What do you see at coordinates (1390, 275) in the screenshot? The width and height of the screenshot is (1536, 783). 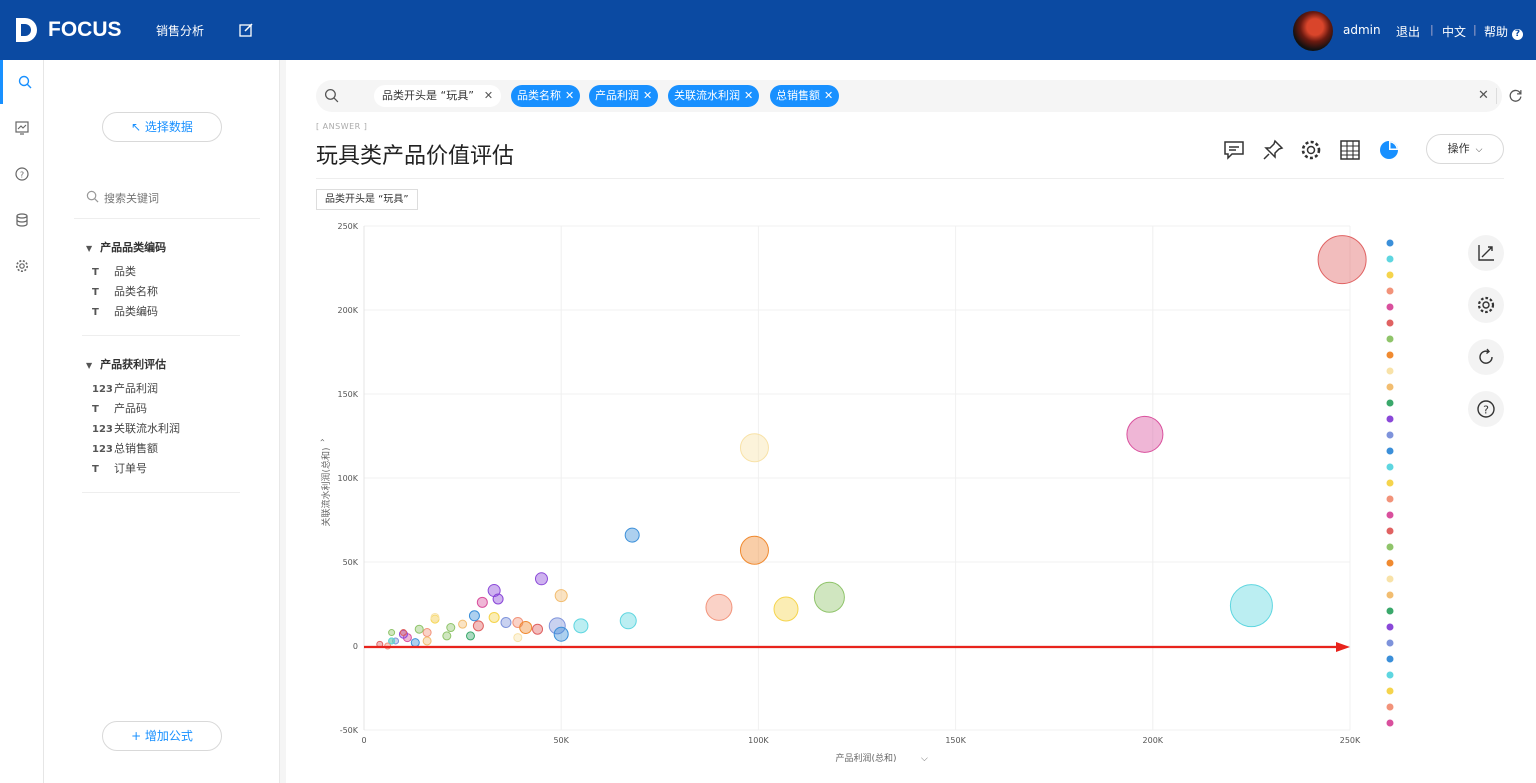 I see `legend-swatch` at bounding box center [1390, 275].